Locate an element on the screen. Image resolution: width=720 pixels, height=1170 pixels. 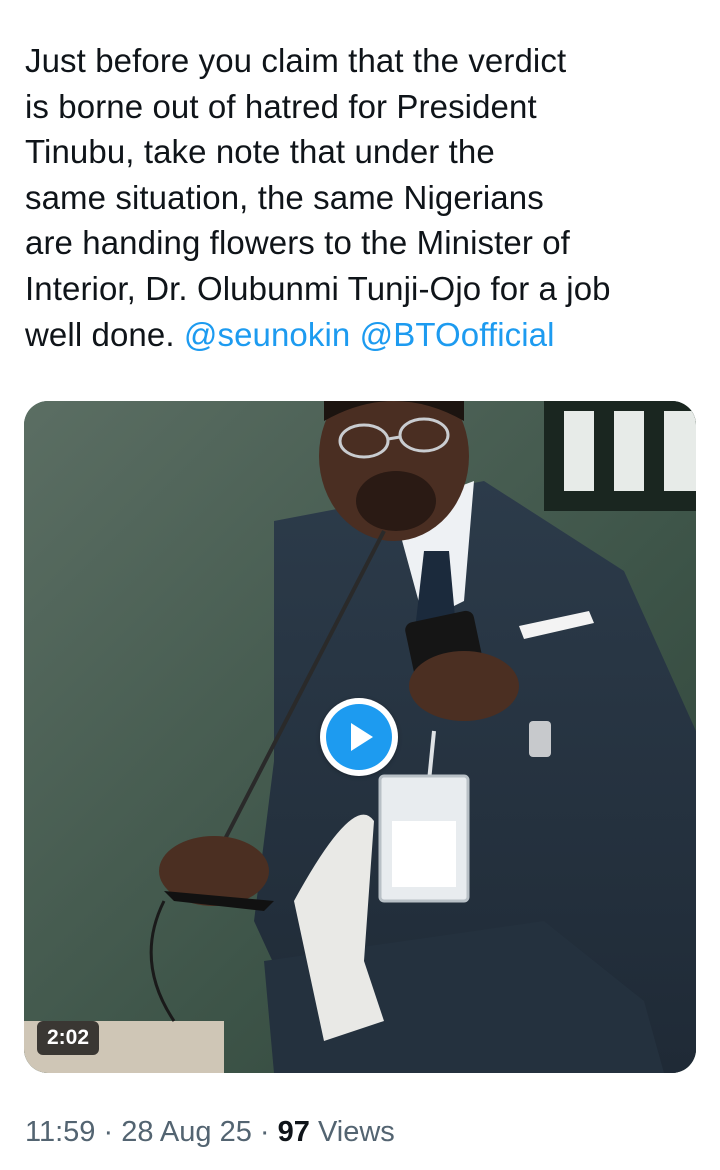
tweet-metadata: 11:59 · 28 Aug 25 · 97 Views is located at coordinates (210, 1132).